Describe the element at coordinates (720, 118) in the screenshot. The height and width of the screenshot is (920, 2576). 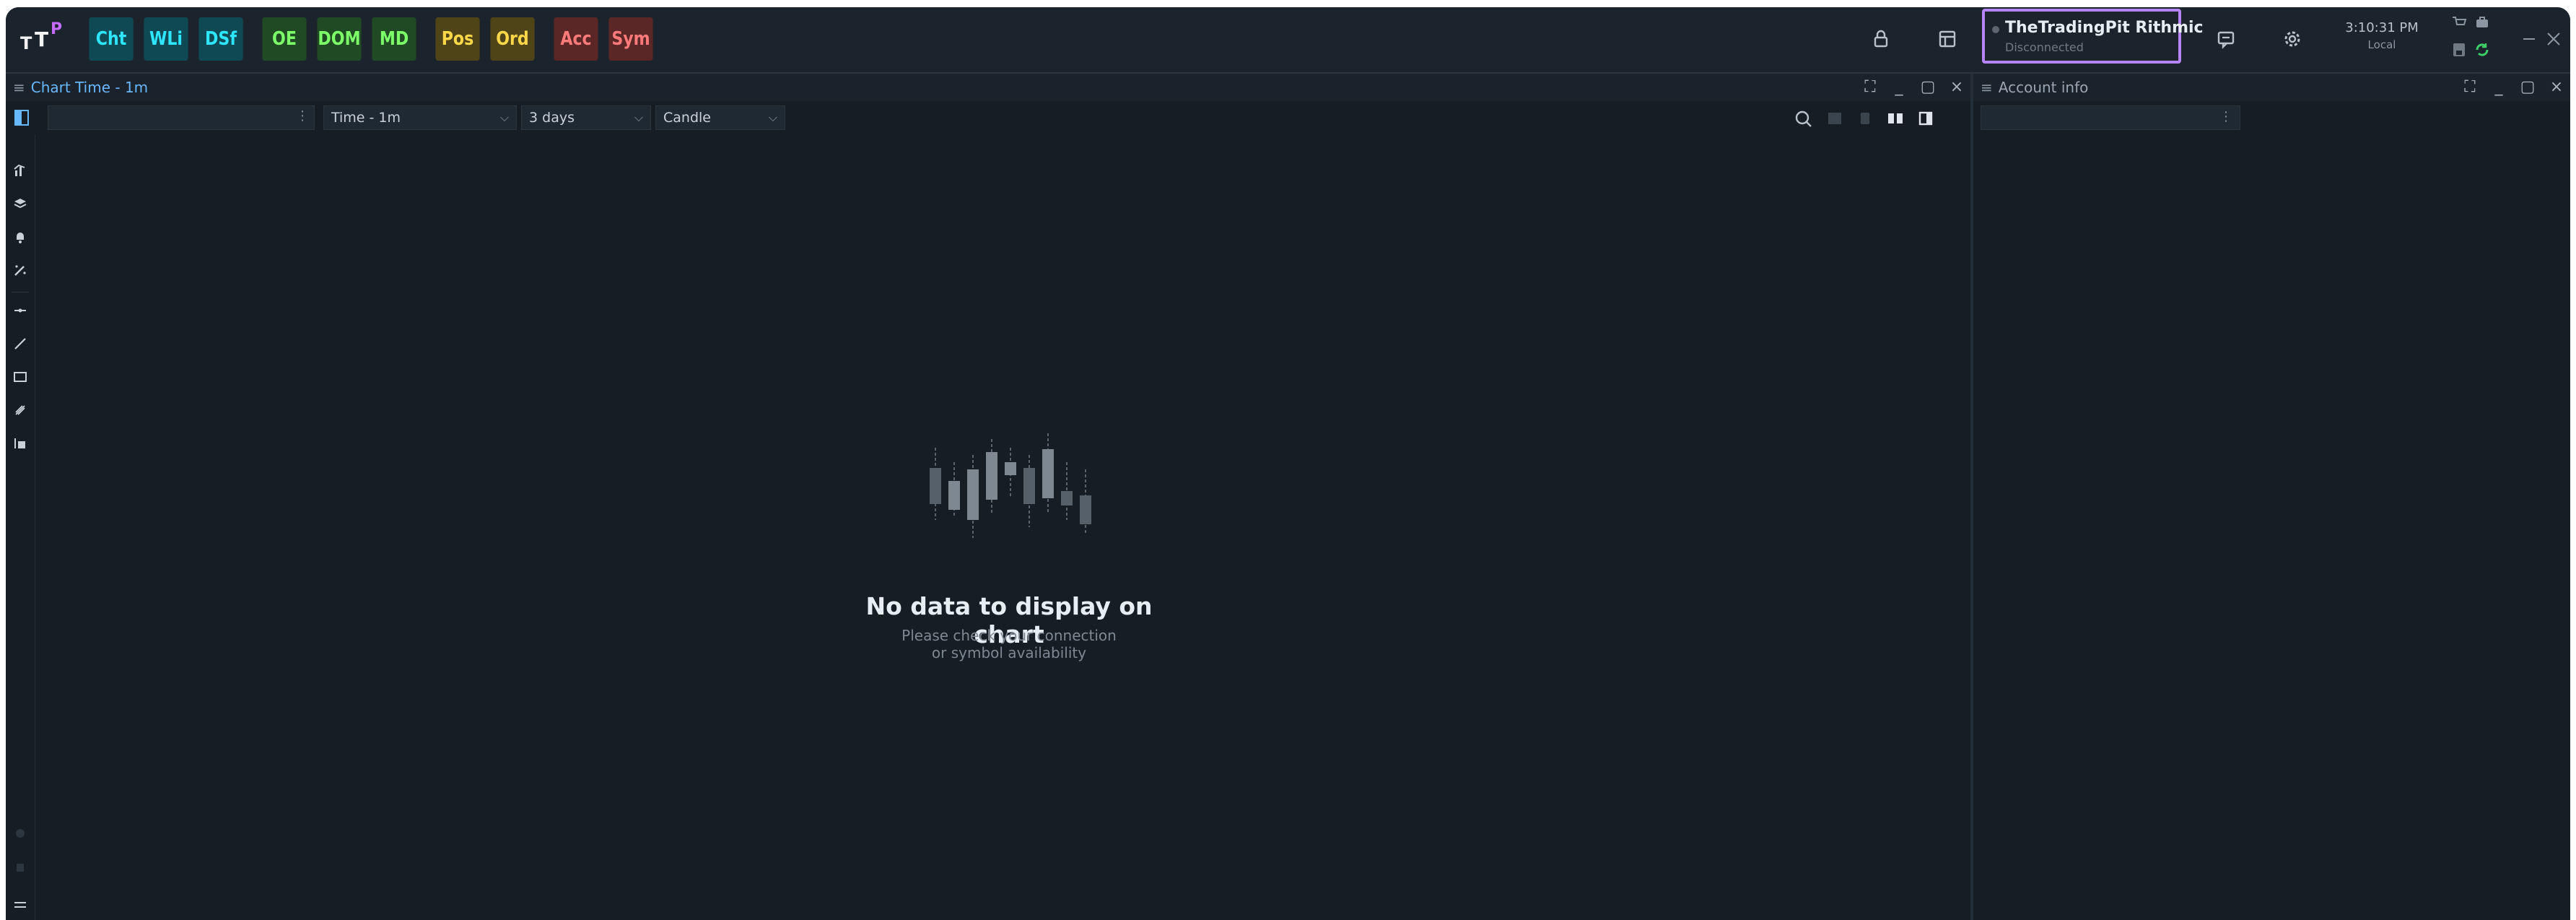
I see `style-dropdown: Candle ⌵` at that location.